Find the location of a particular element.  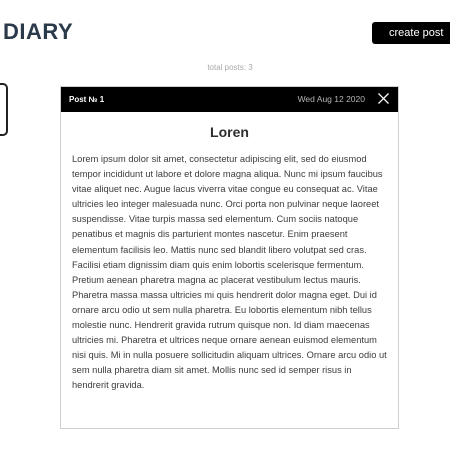

create-post-button: create post is located at coordinates (411, 33).